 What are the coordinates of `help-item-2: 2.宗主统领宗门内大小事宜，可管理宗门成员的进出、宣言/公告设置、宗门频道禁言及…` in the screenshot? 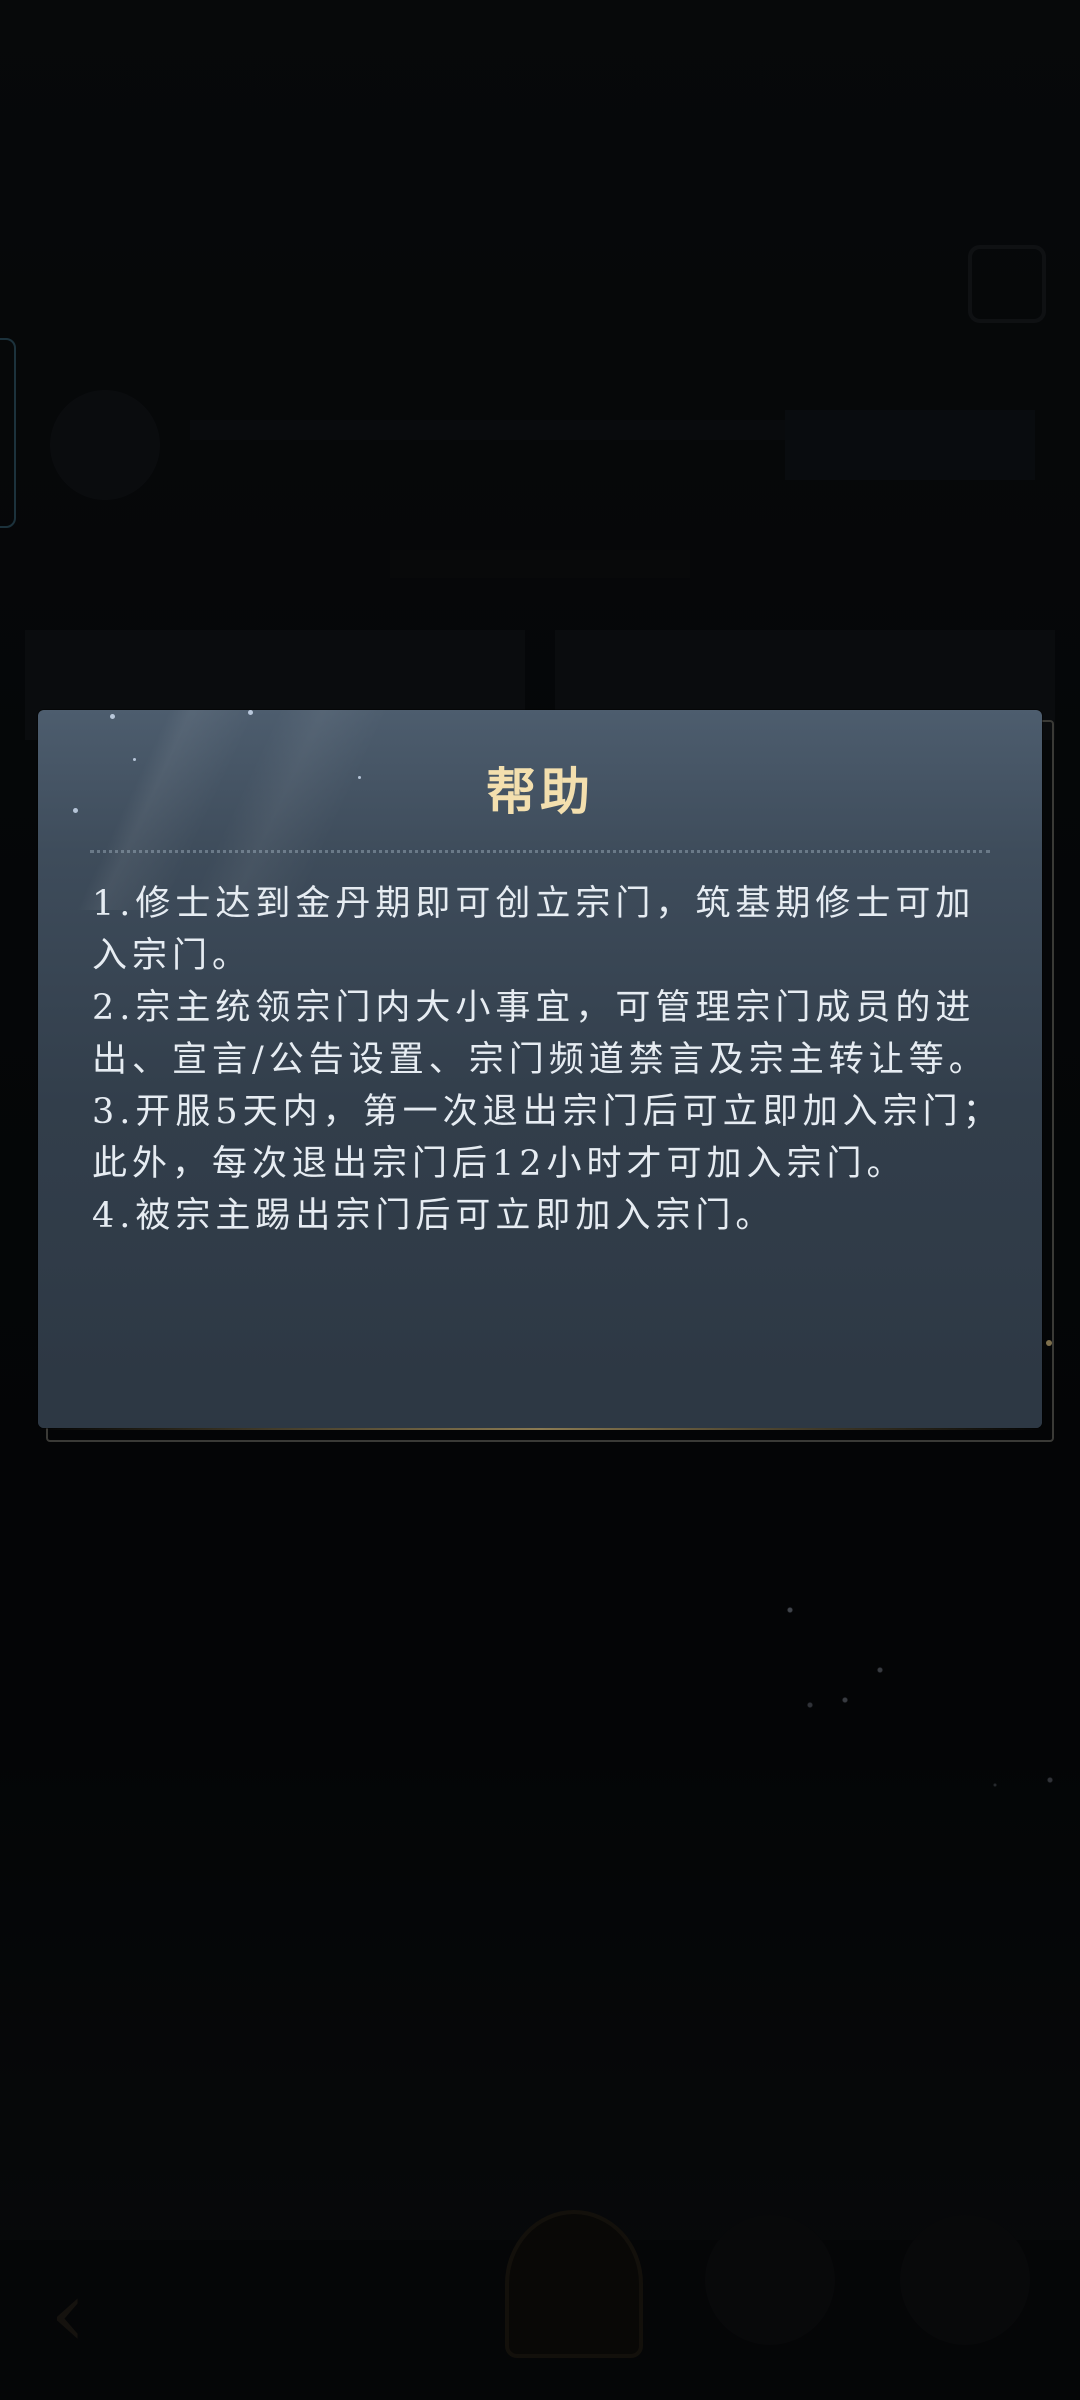 It's located at (540, 1034).